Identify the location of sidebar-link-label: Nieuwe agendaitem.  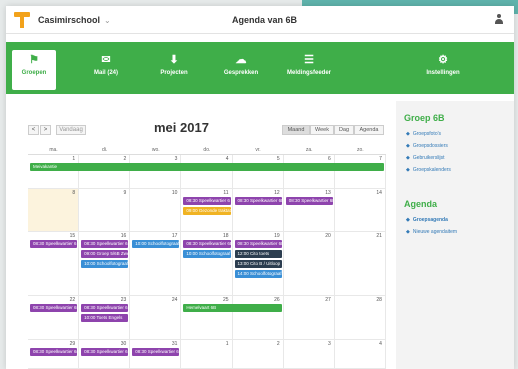
(435, 232).